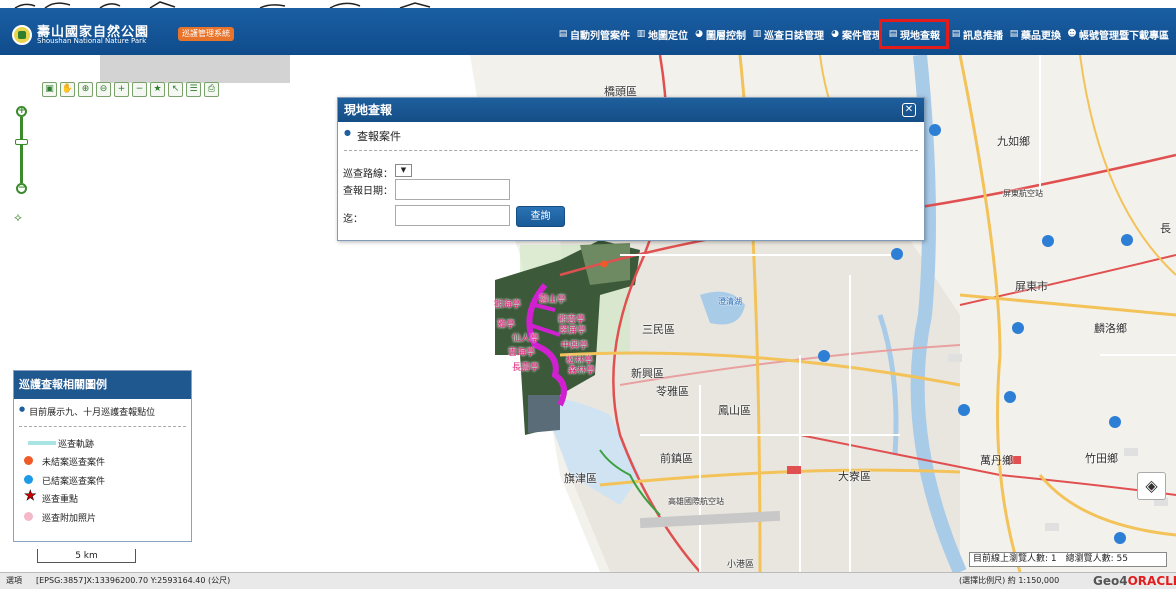  Describe the element at coordinates (658, 329) in the screenshot. I see `map-label-sanmin: 三民區` at that location.